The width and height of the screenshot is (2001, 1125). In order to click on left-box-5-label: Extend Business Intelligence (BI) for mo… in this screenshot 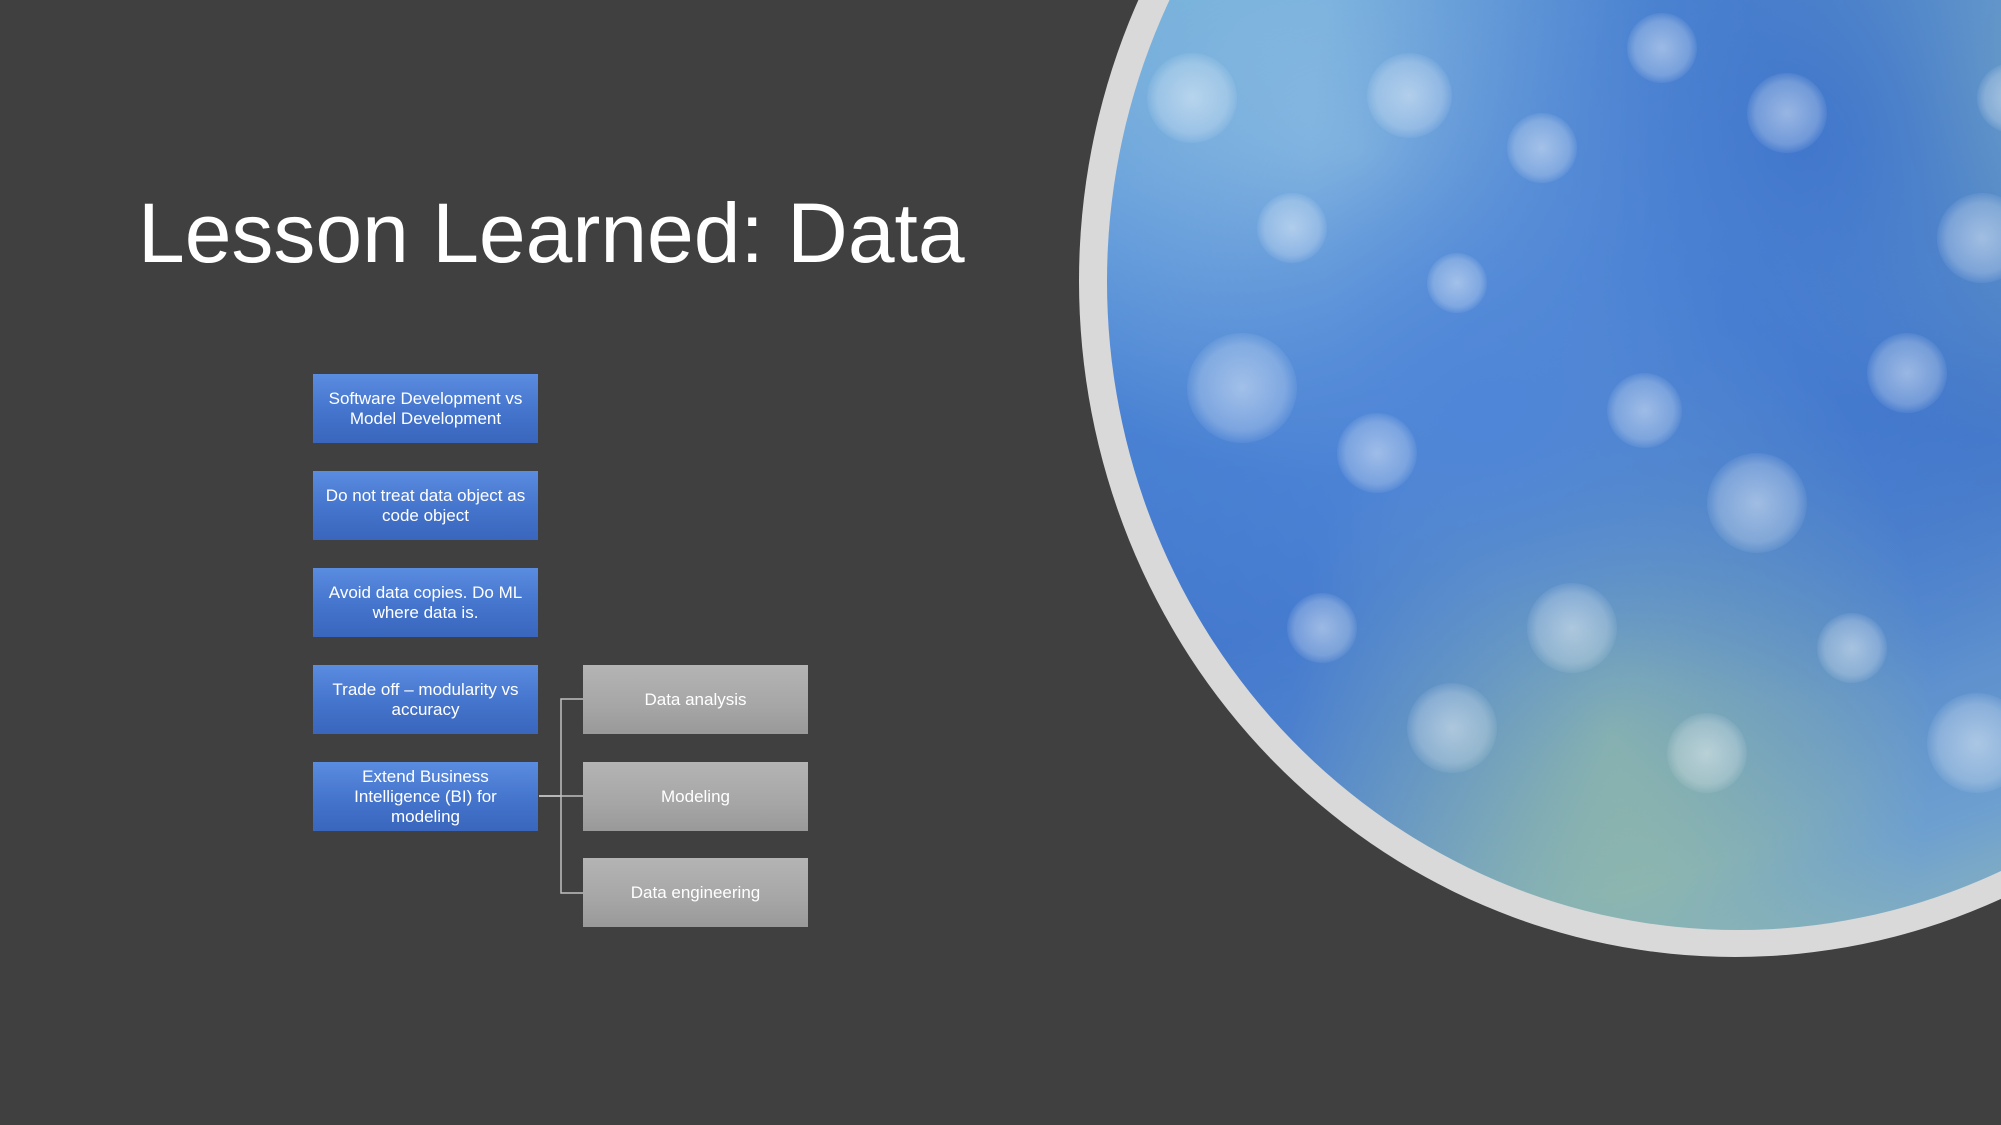, I will do `click(425, 796)`.